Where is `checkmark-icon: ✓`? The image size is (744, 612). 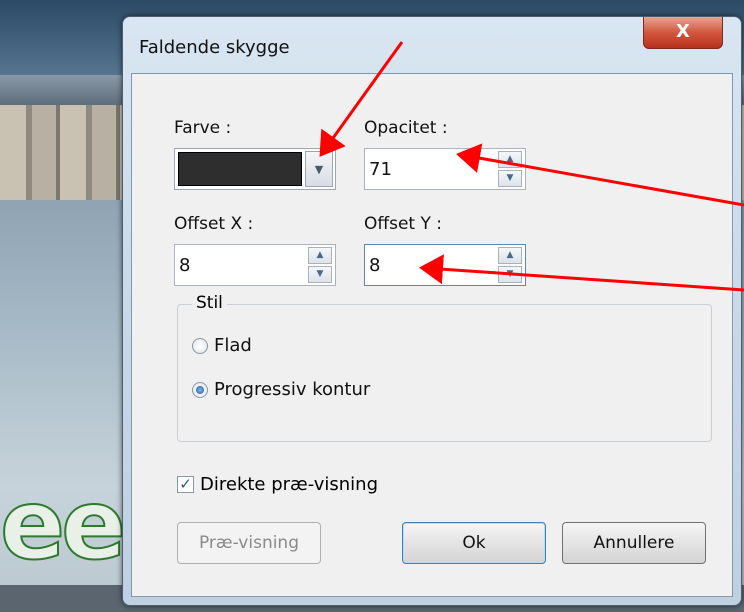
checkmark-icon: ✓ is located at coordinates (185, 484).